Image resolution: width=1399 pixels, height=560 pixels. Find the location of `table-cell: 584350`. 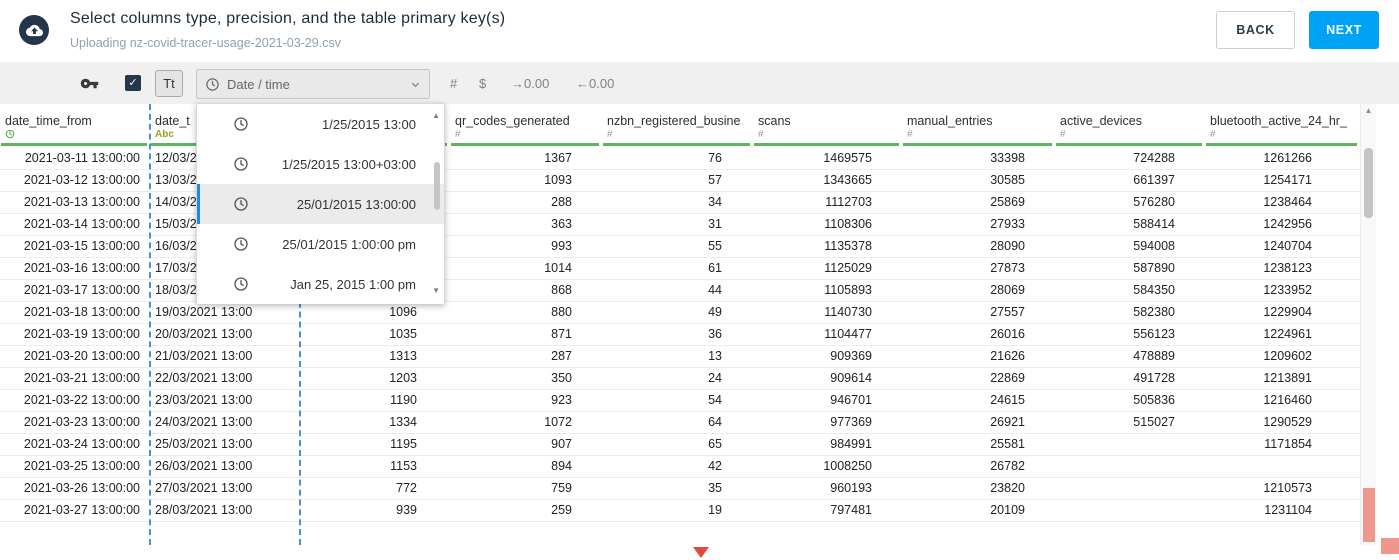

table-cell: 584350 is located at coordinates (1154, 290).